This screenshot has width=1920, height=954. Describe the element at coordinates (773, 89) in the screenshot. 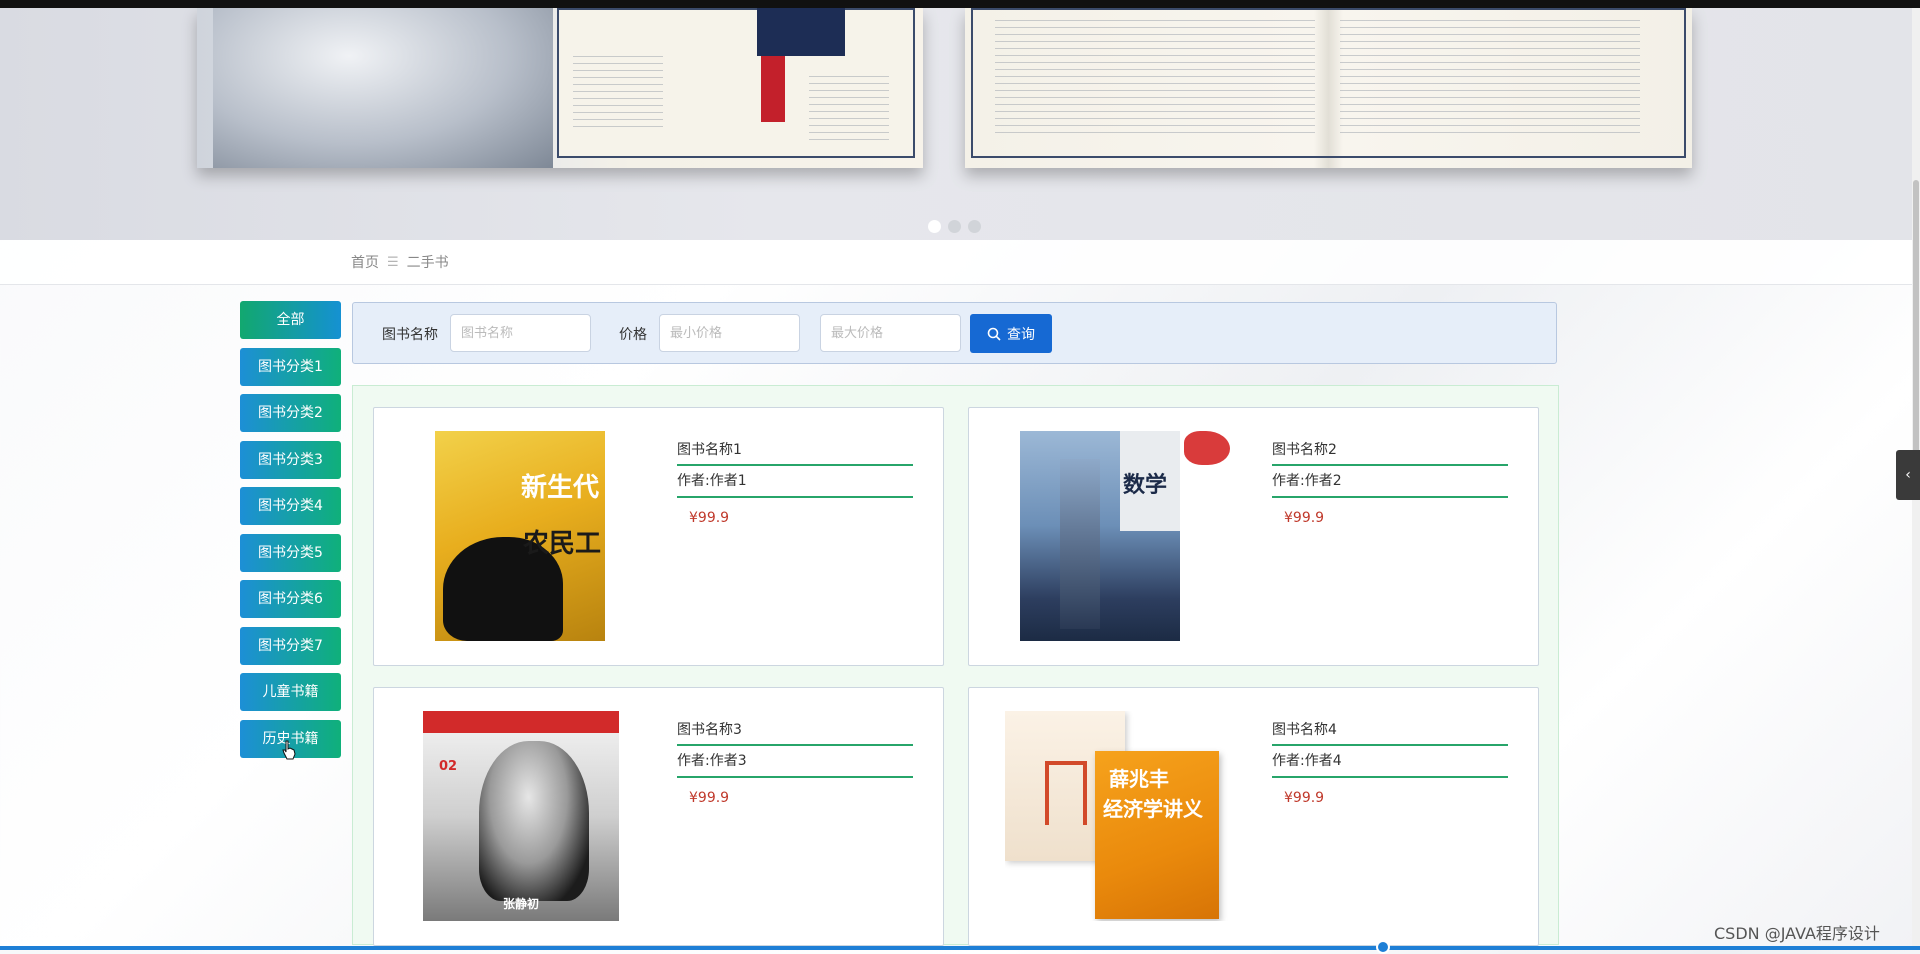

I see `banner-ribbon` at that location.